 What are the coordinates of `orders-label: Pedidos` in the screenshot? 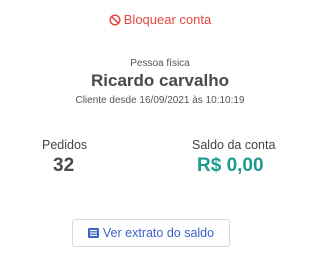 It's located at (65, 145).